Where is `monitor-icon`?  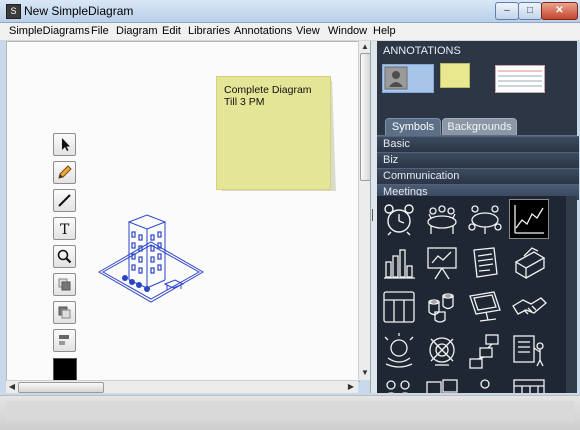
monitor-icon is located at coordinates (485, 307).